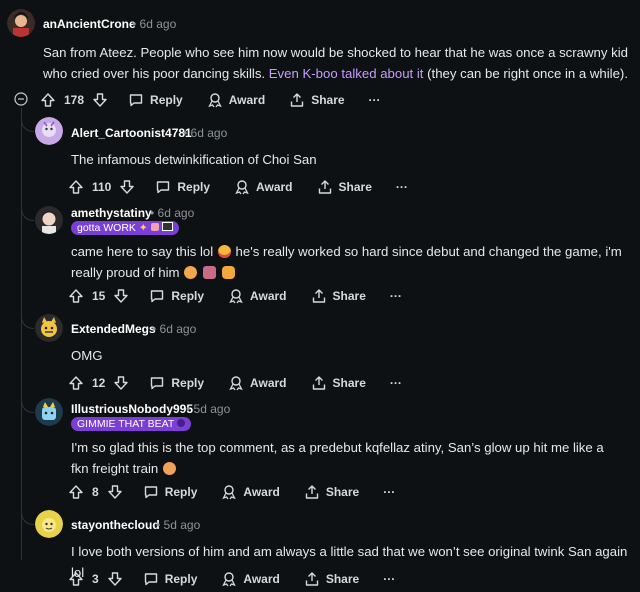 The width and height of the screenshot is (640, 592). What do you see at coordinates (224, 251) in the screenshot?
I see `heart-eyes-emoji-icon` at bounding box center [224, 251].